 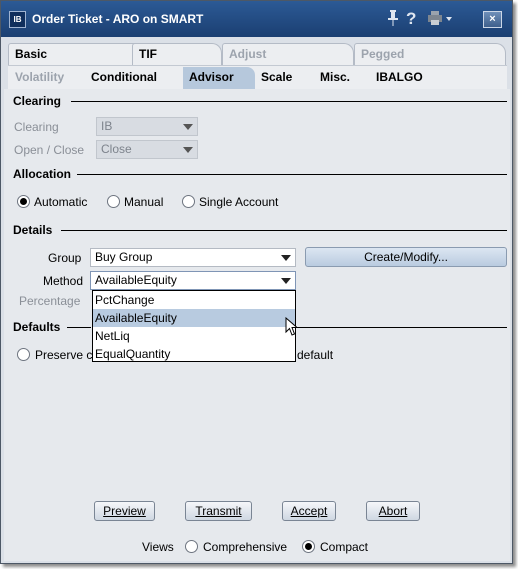 What do you see at coordinates (245, 547) in the screenshot?
I see `view-comprehensive-label: Comprehensive` at bounding box center [245, 547].